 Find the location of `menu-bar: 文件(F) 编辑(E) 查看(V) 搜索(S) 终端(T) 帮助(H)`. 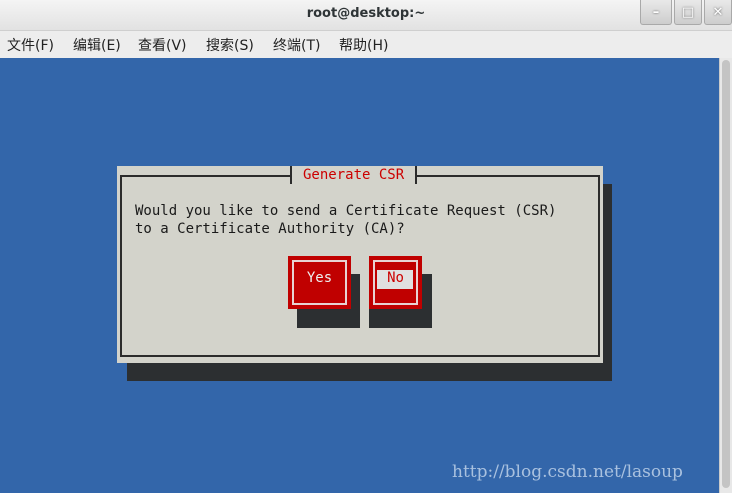

menu-bar: 文件(F) 编辑(E) 查看(V) 搜索(S) 终端(T) 帮助(H) is located at coordinates (366, 44).